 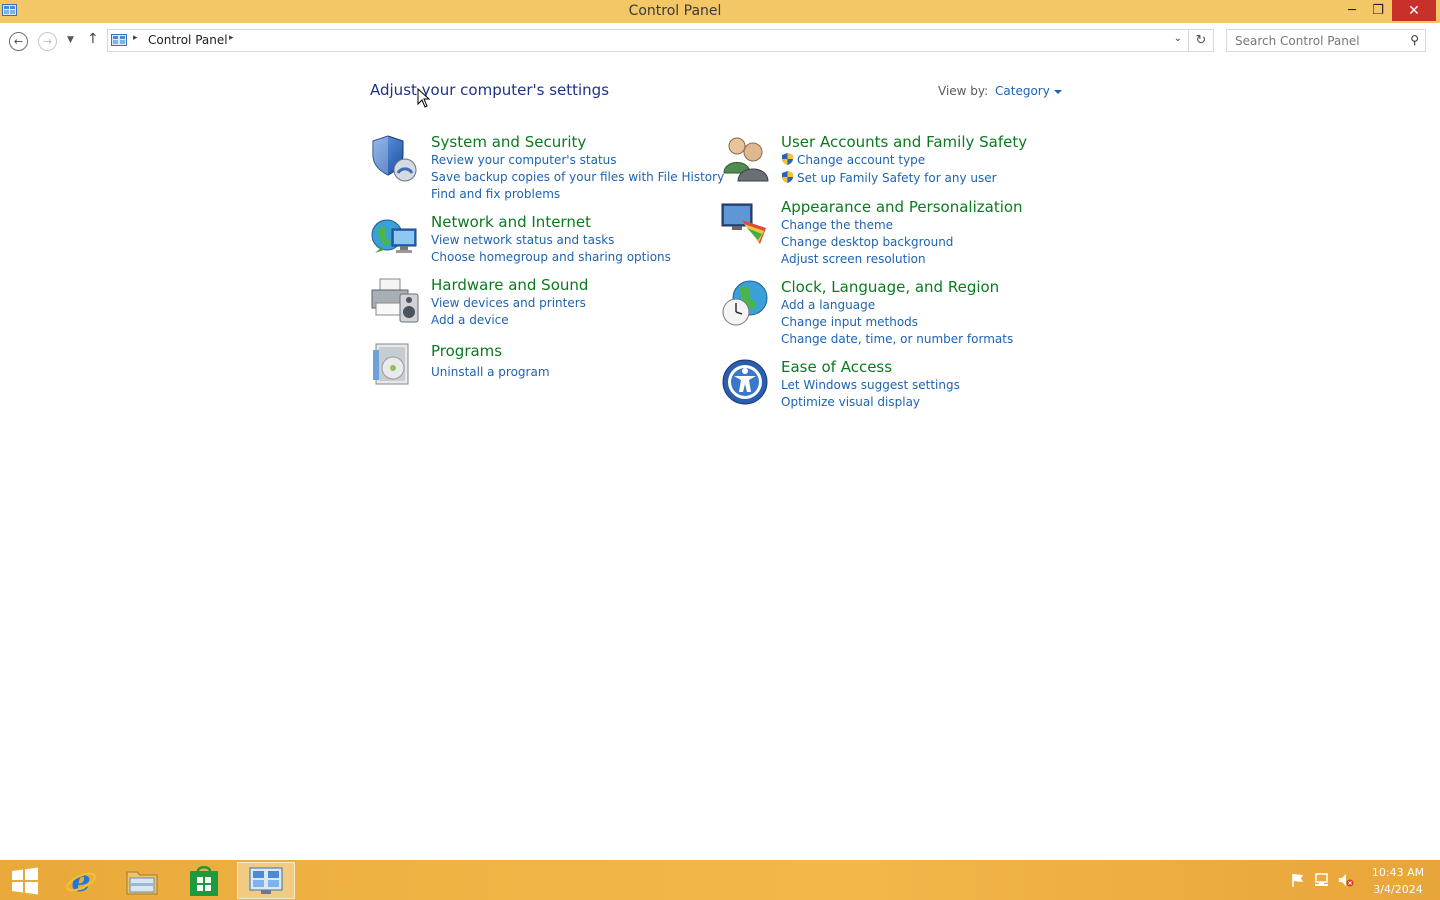 What do you see at coordinates (508, 303) in the screenshot?
I see `link-devices-printers: View devices and printers` at bounding box center [508, 303].